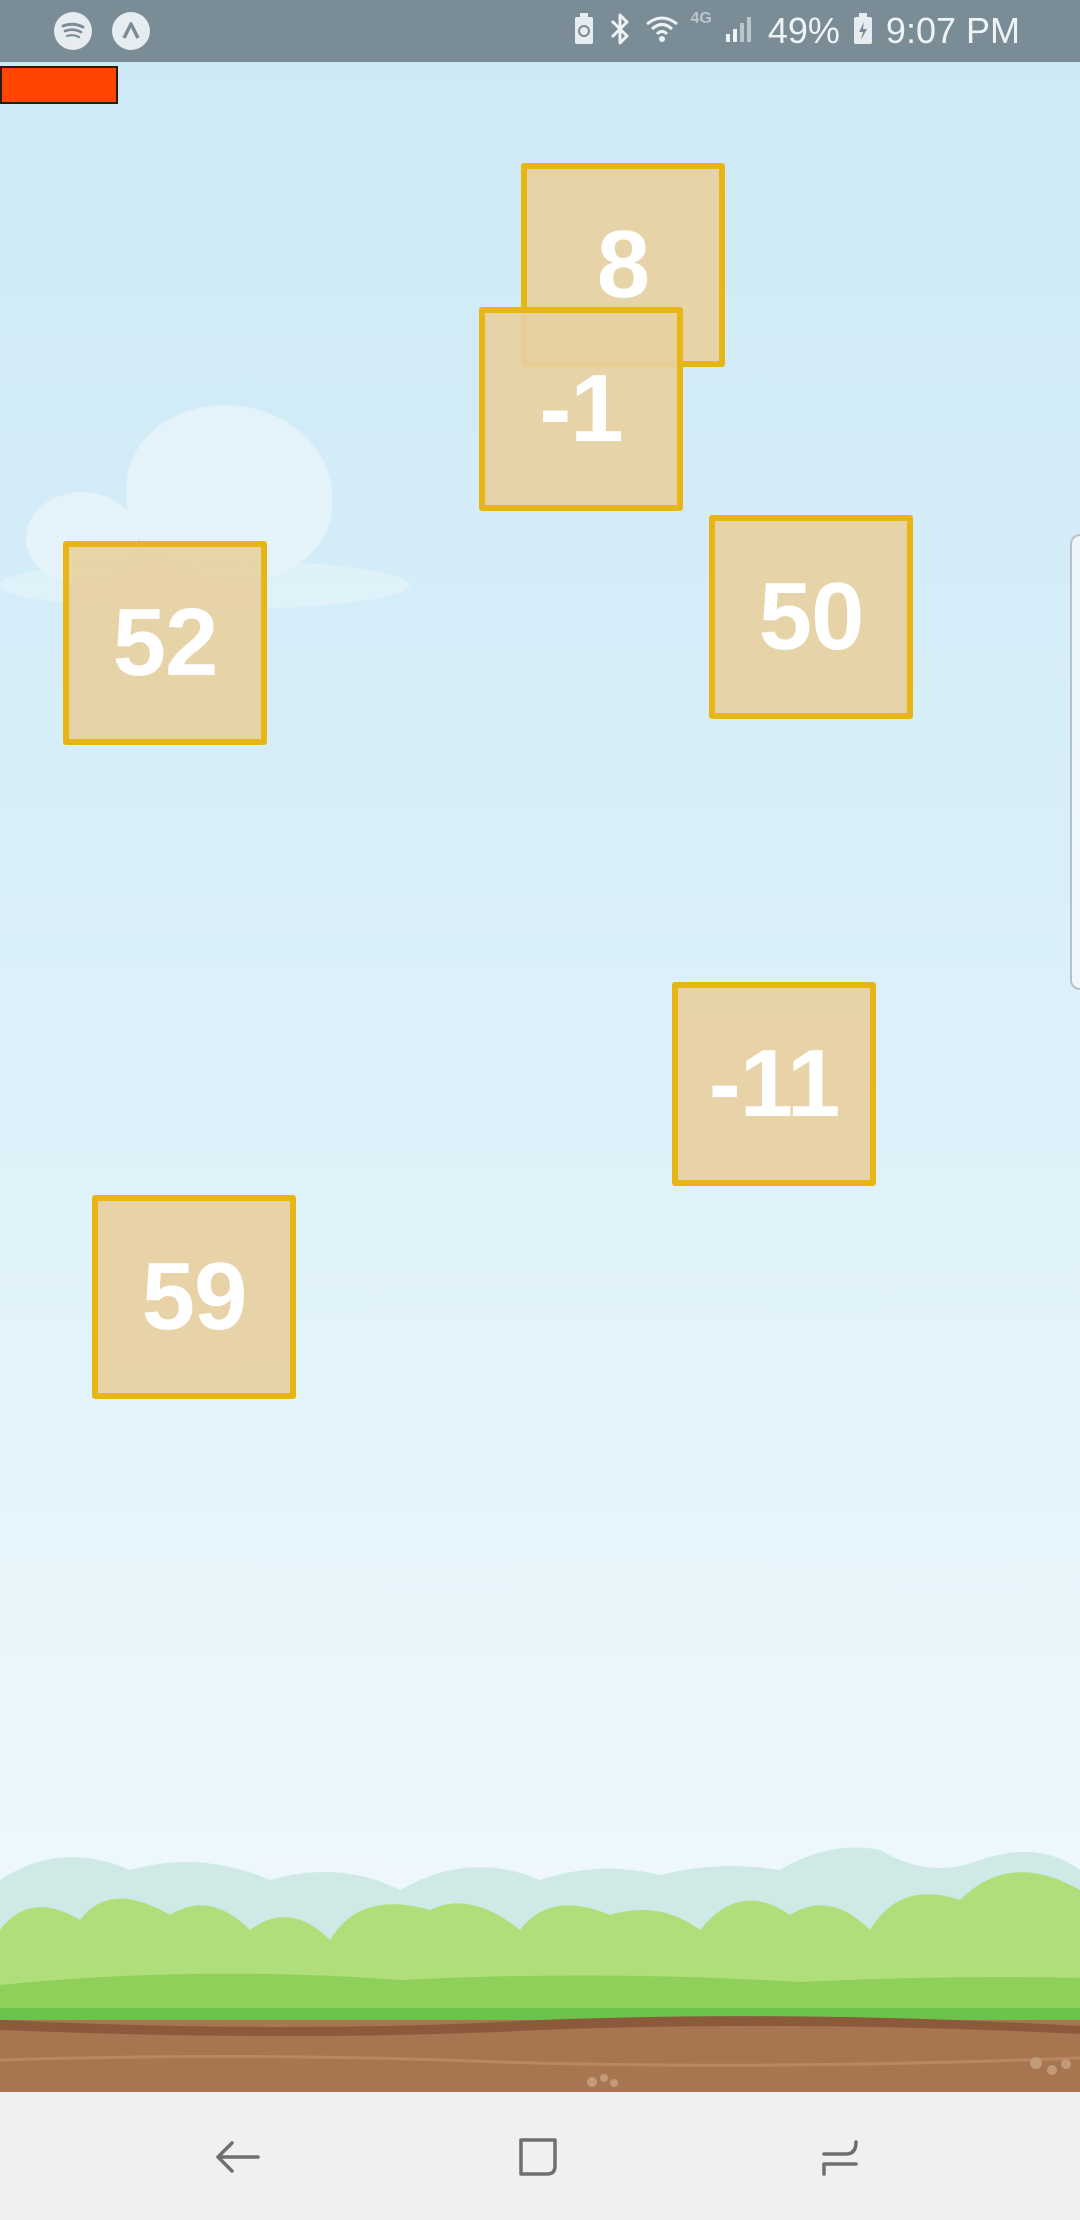  What do you see at coordinates (841, 2157) in the screenshot?
I see `recents-icon` at bounding box center [841, 2157].